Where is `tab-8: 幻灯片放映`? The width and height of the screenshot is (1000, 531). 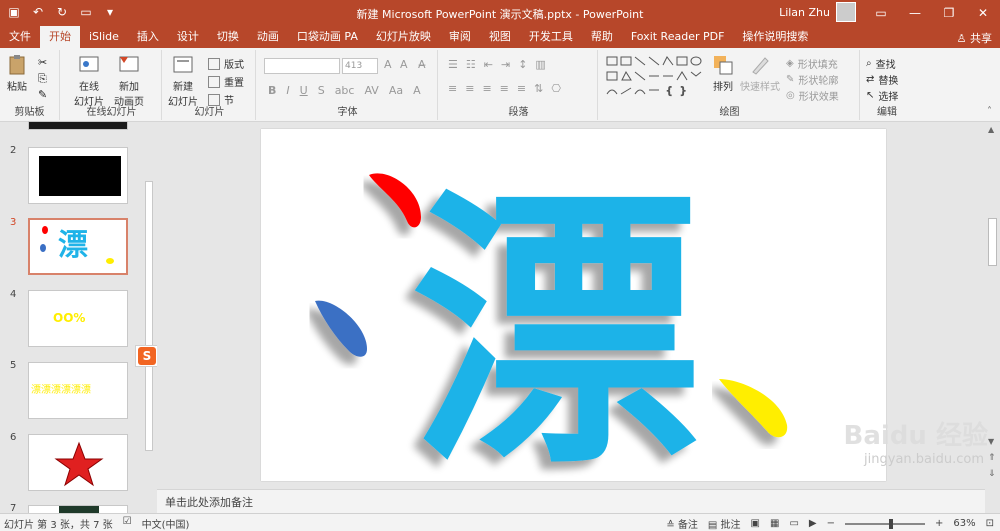 tab-8: 幻灯片放映 is located at coordinates (403, 37).